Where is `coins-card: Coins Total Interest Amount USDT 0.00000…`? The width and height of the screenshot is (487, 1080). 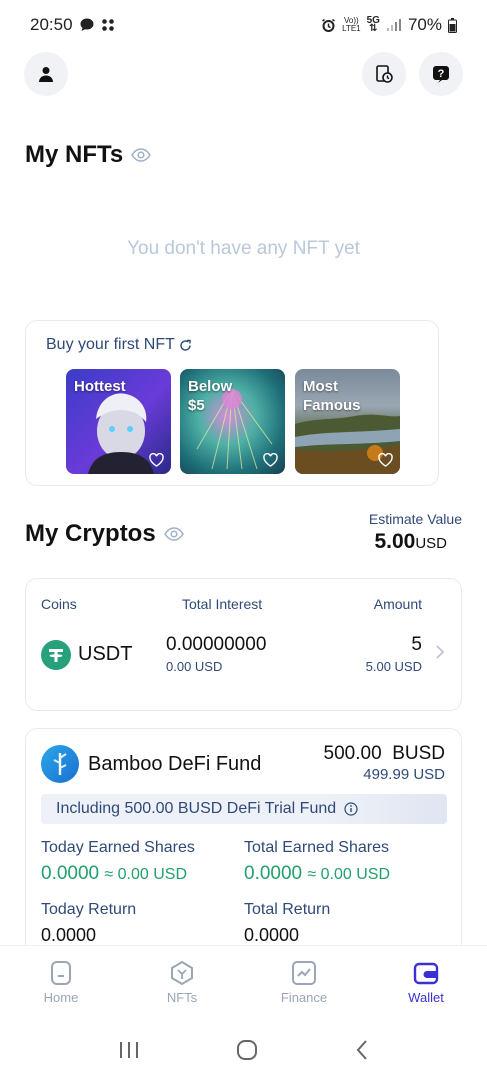
coins-card: Coins Total Interest Amount USDT 0.00000… is located at coordinates (243, 644).